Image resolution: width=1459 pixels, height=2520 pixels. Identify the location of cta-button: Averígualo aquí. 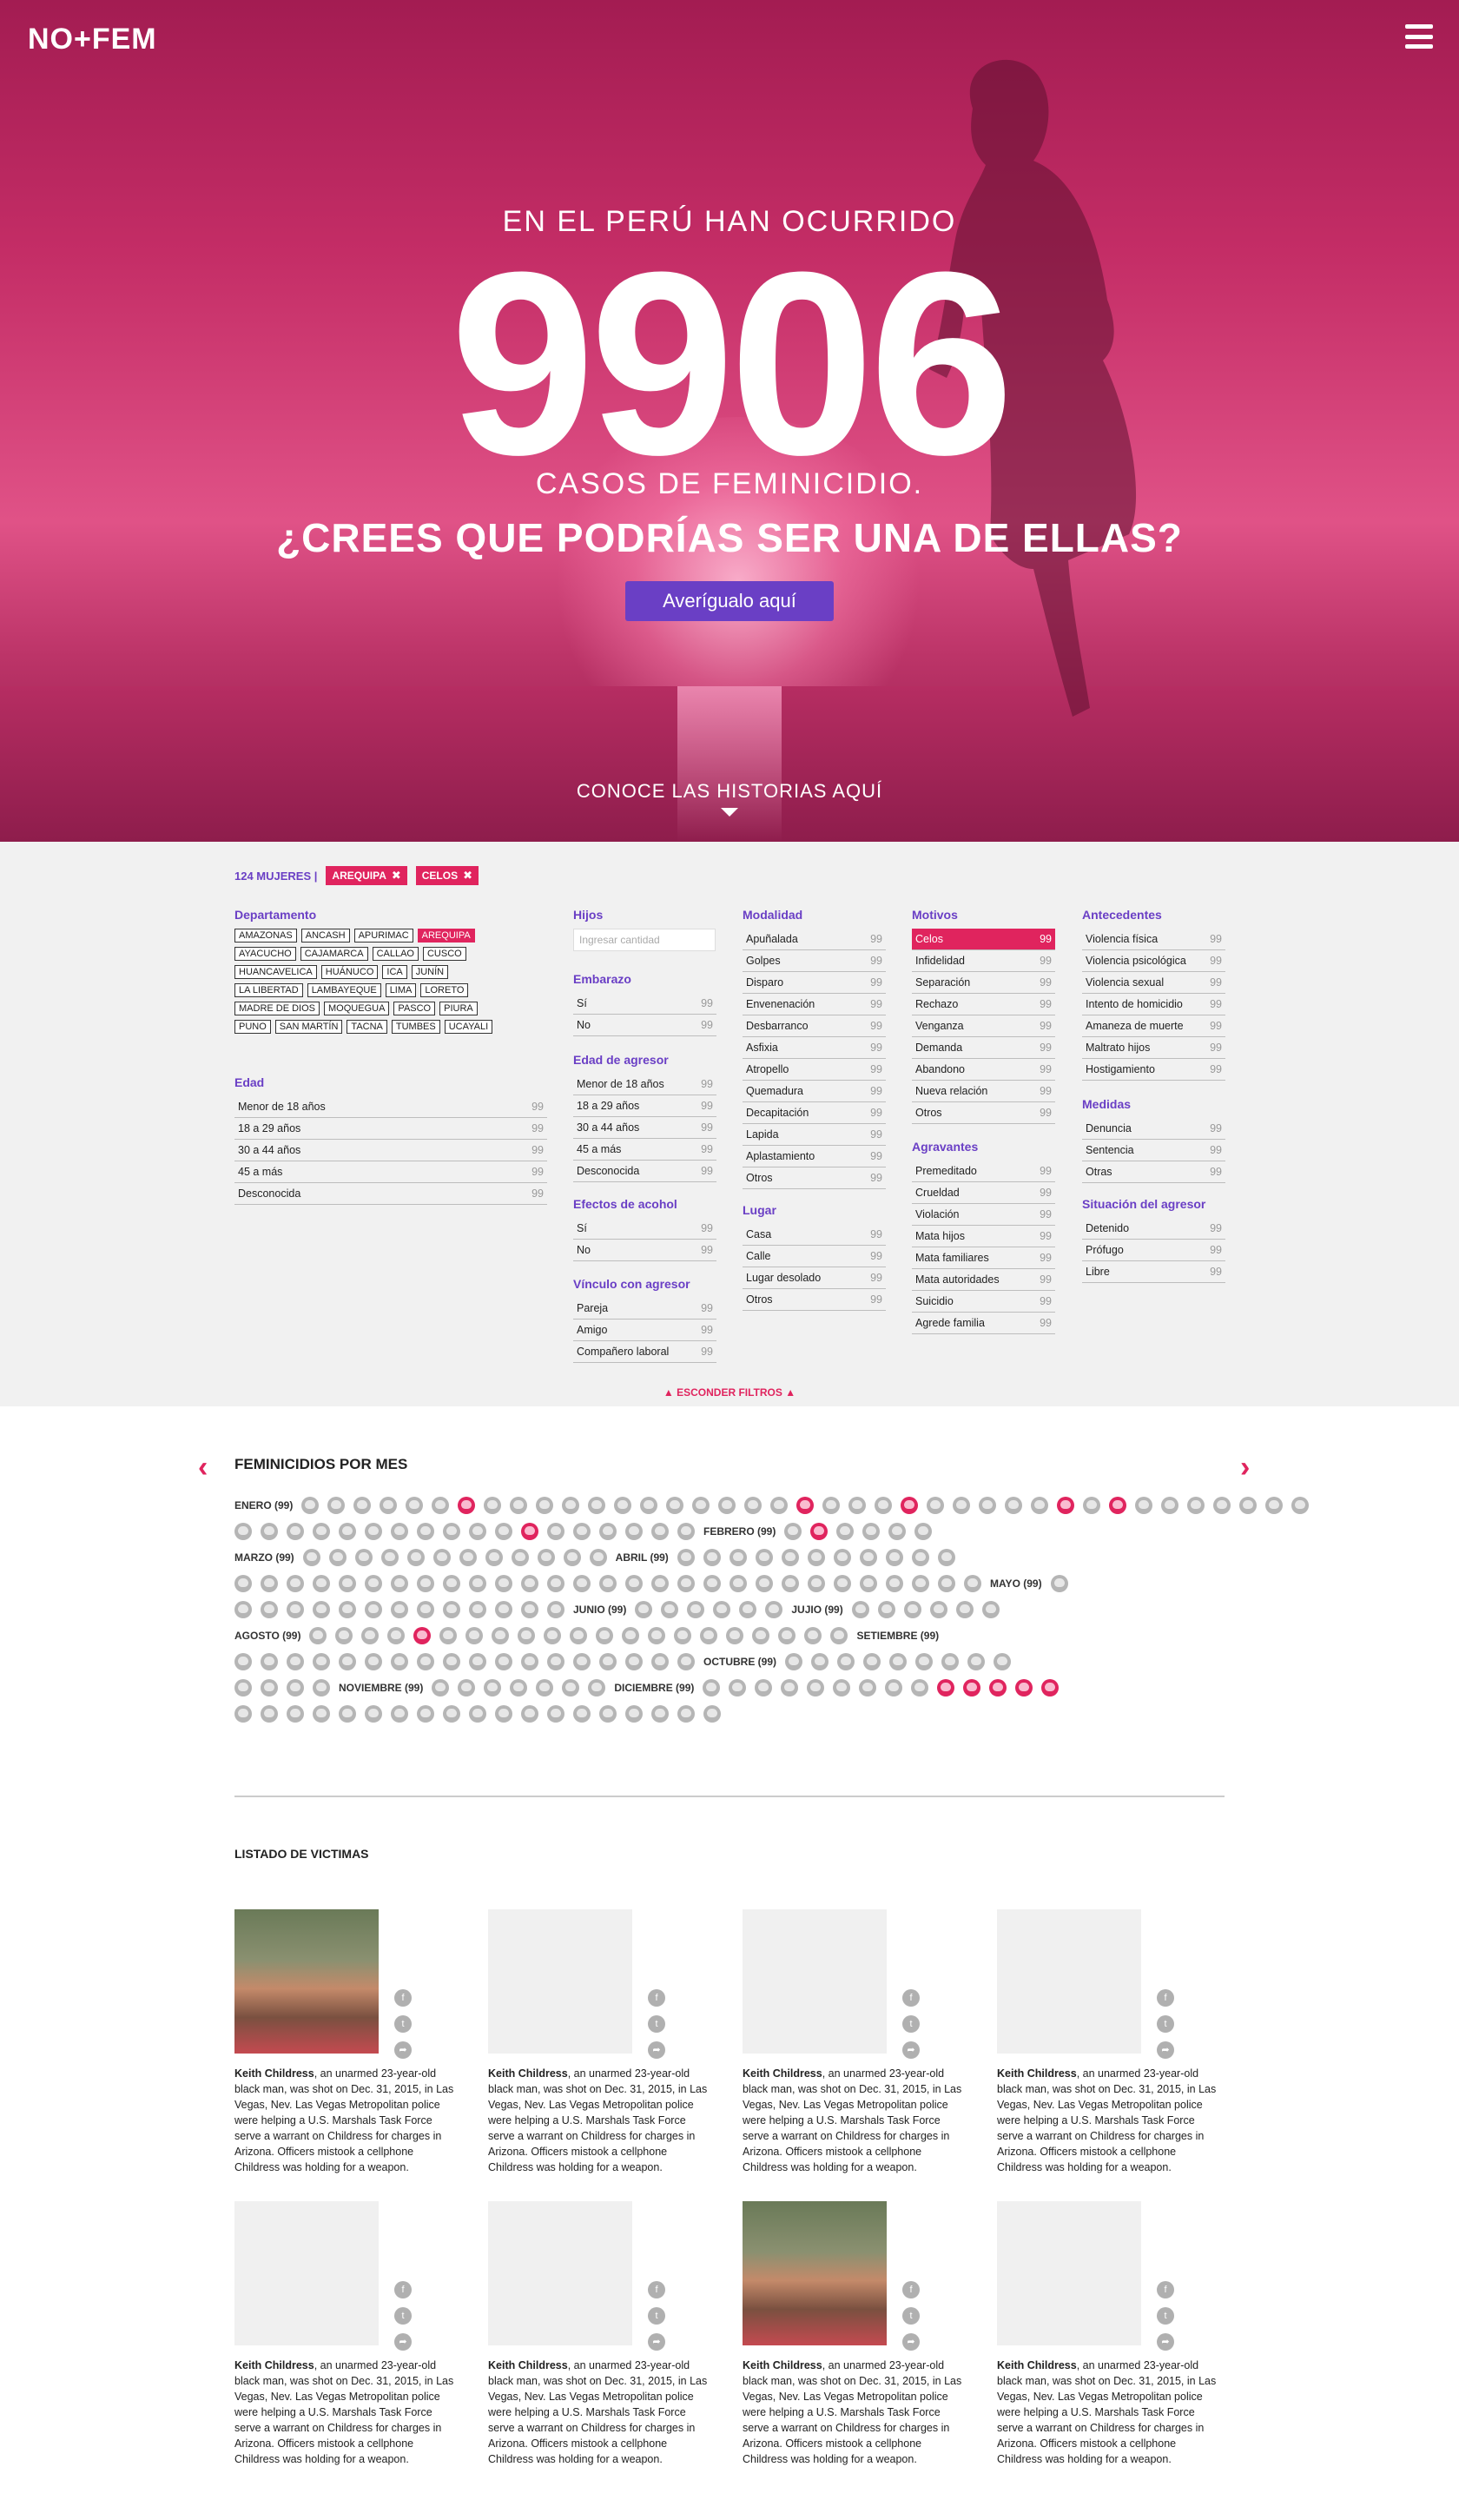
(729, 601).